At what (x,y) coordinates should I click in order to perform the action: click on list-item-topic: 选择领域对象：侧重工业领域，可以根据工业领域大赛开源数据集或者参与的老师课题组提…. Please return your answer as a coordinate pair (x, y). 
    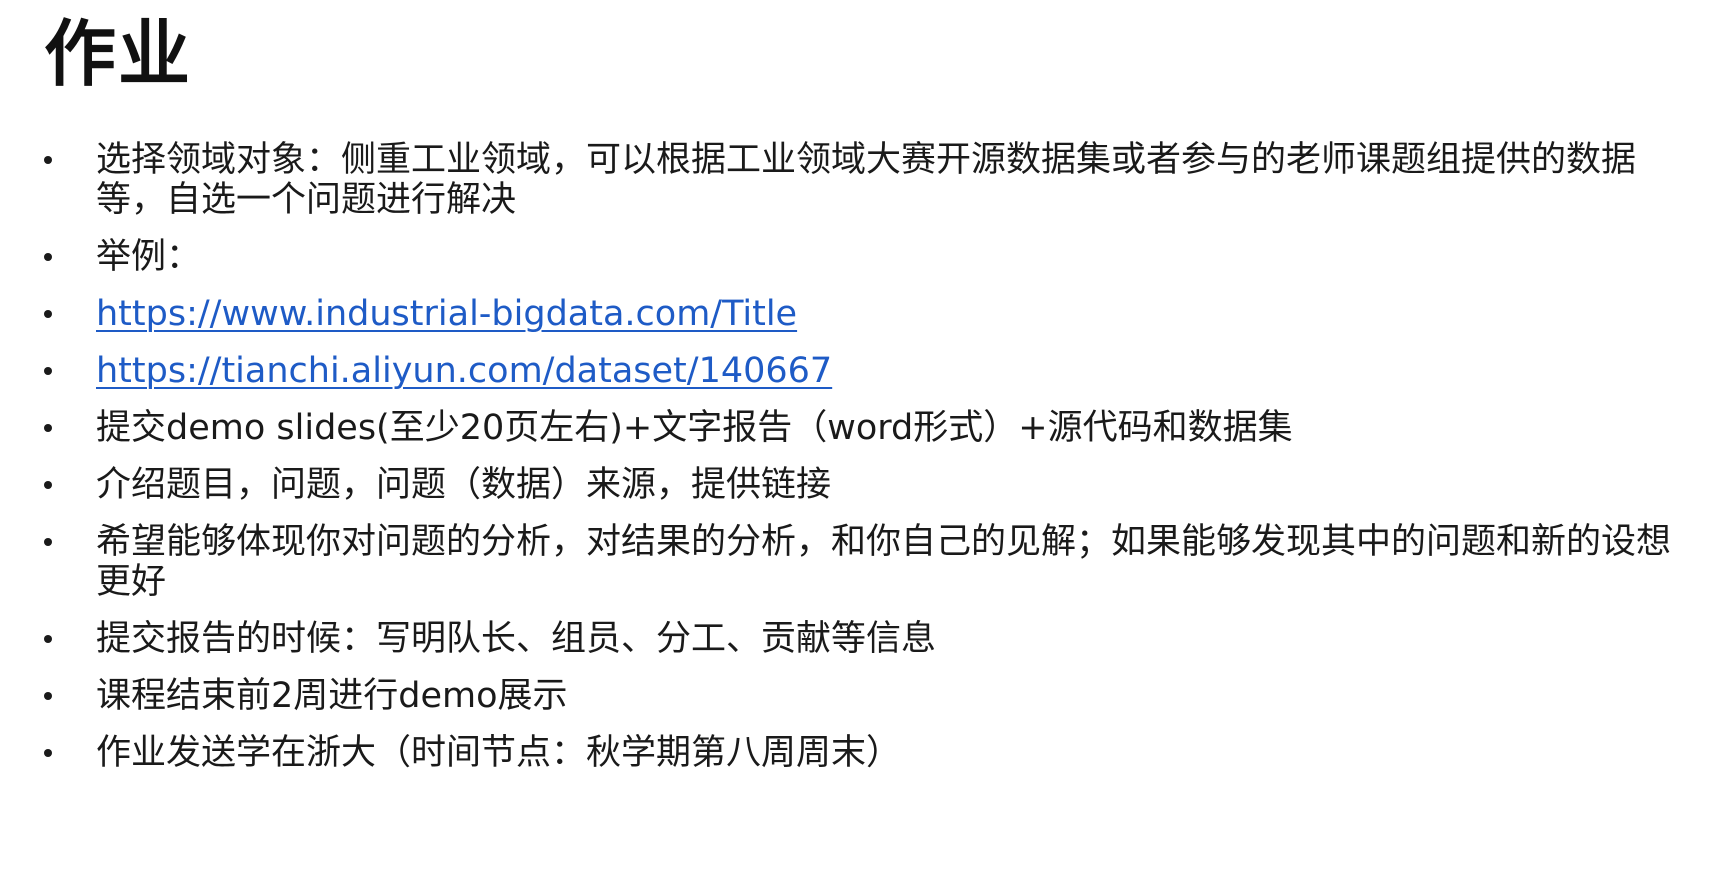
    Looking at the image, I should click on (865, 180).